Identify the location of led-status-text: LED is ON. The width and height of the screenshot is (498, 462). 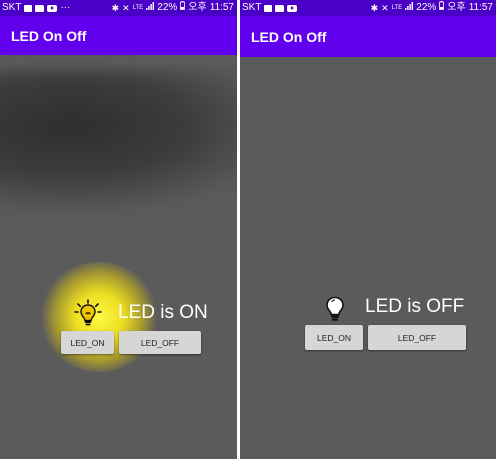
(163, 312).